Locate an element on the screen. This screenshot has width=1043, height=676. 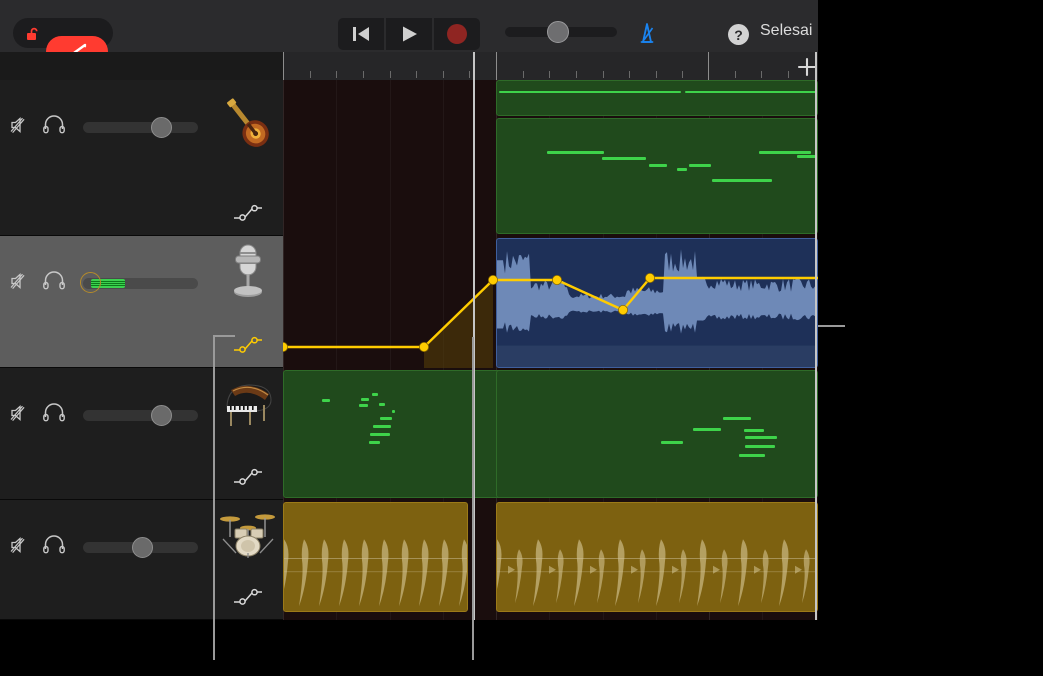
rewind-button is located at coordinates (361, 34).